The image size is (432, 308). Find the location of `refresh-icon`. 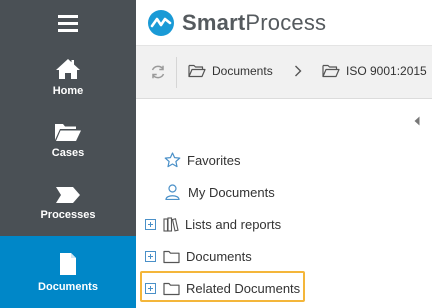

refresh-icon is located at coordinates (158, 72).